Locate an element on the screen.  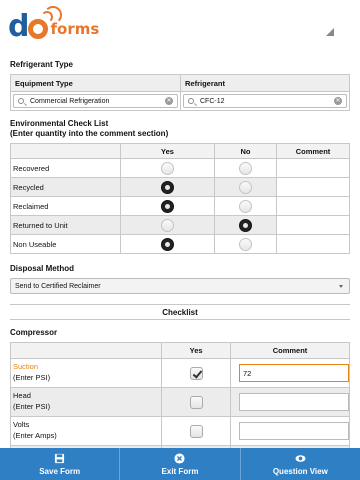
env-checklist-title-line1: Environmental Check List is located at coordinates (59, 123).